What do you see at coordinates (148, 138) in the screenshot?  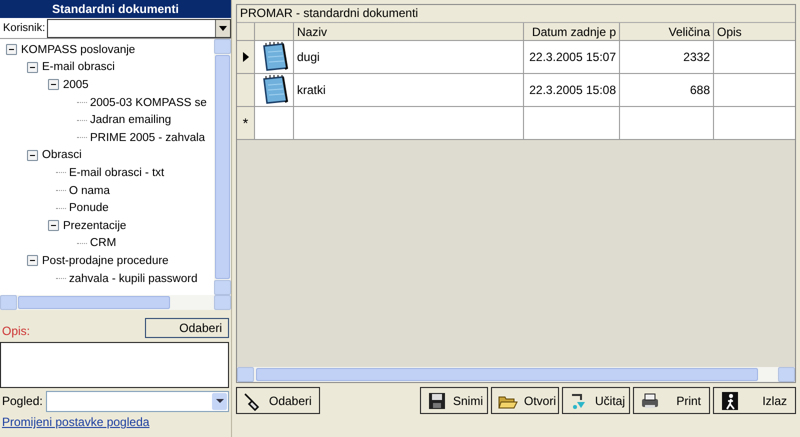 I see `tree-item: PRIME 2005 - zahvala` at bounding box center [148, 138].